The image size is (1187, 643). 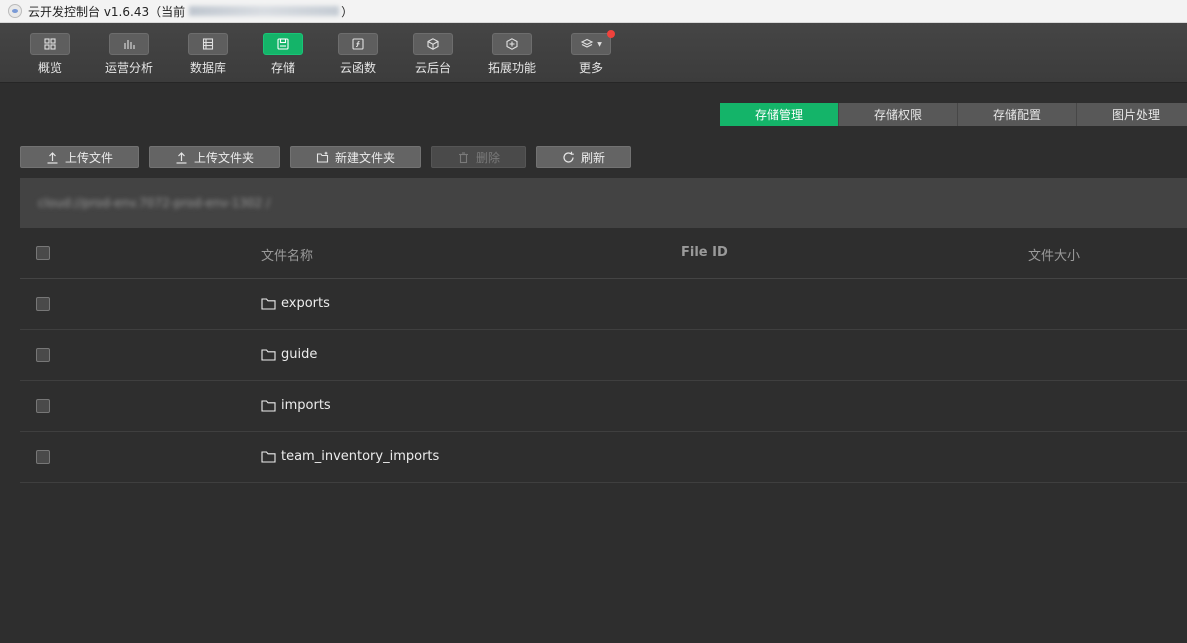 I want to click on tab-image-processing: 图片处理, so click(x=1132, y=114).